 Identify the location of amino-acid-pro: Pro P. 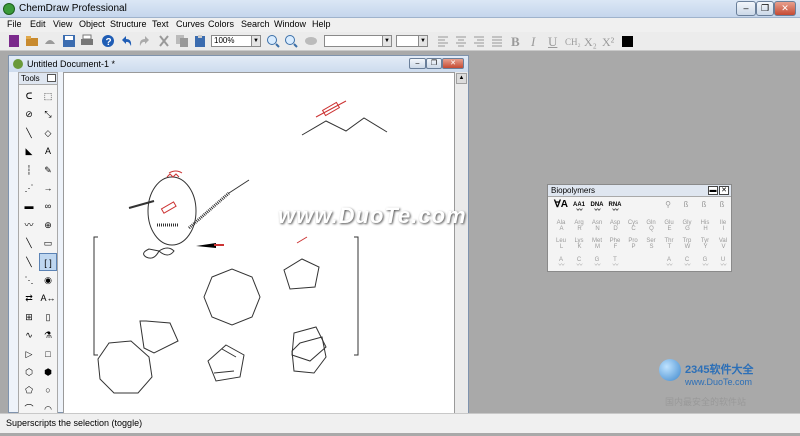
(633, 244).